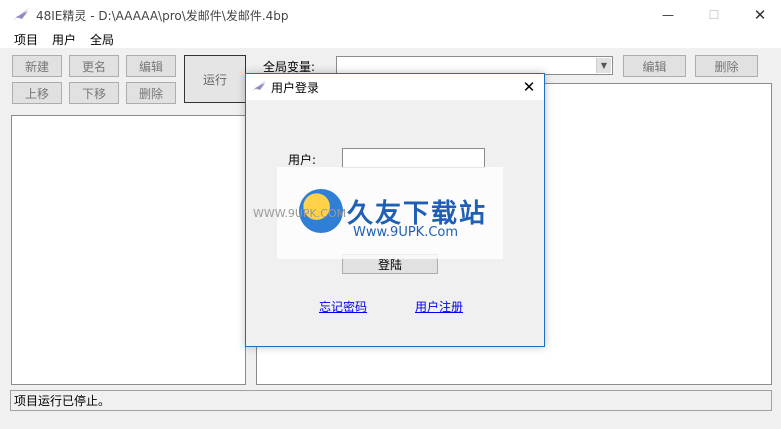 This screenshot has height=429, width=781. I want to click on chevron-down-icon: ▼, so click(603, 65).